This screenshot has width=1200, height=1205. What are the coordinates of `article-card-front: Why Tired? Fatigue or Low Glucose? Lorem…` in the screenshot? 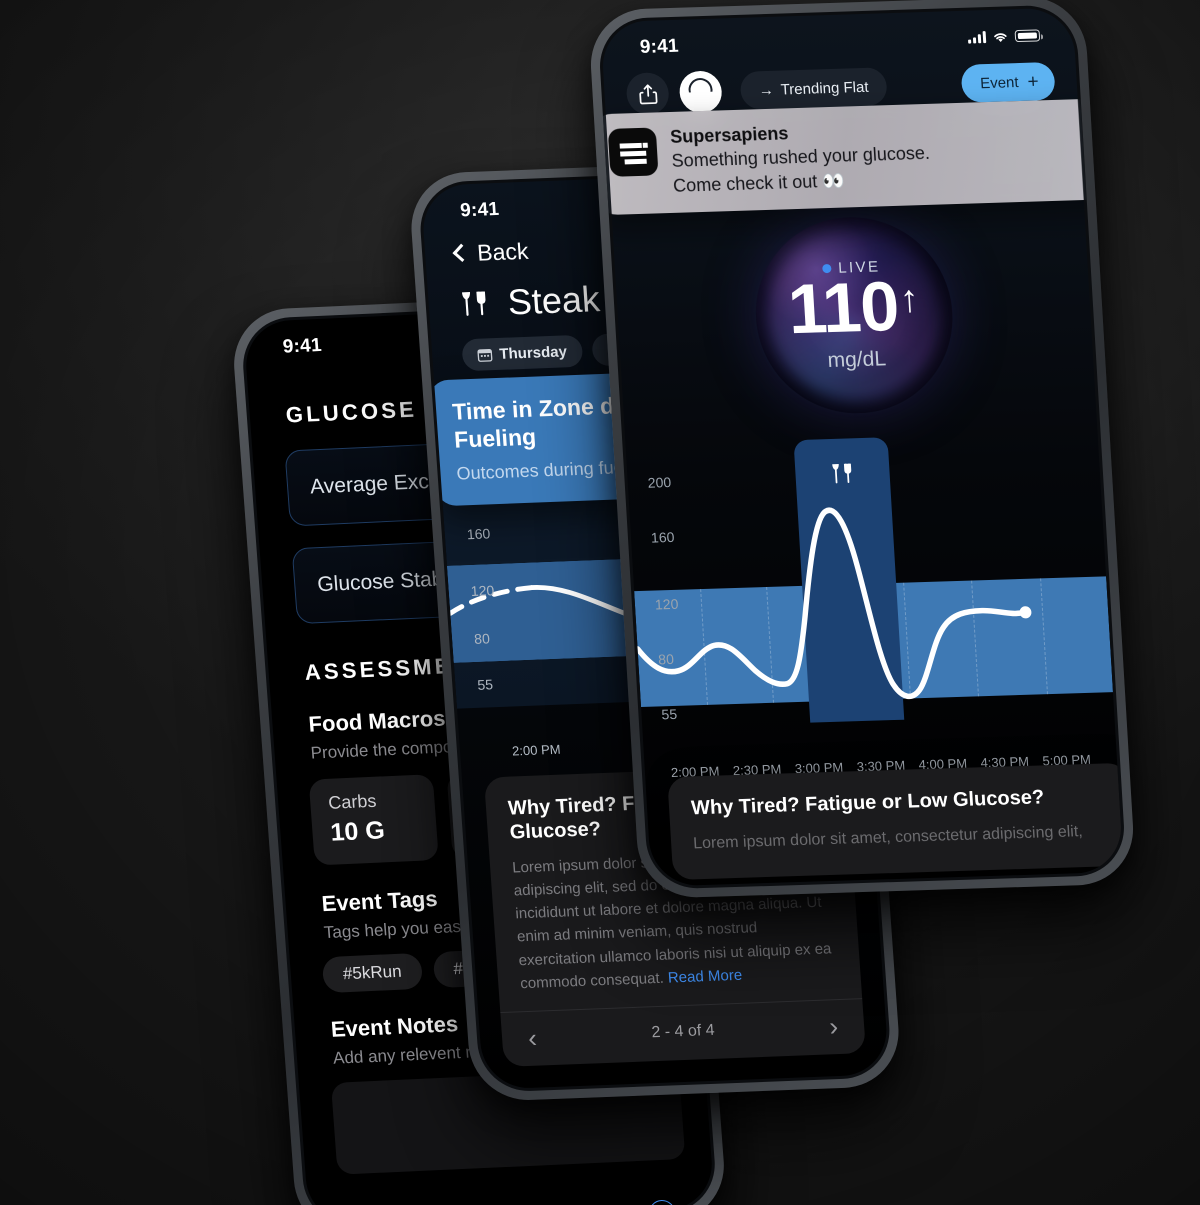 It's located at (895, 821).